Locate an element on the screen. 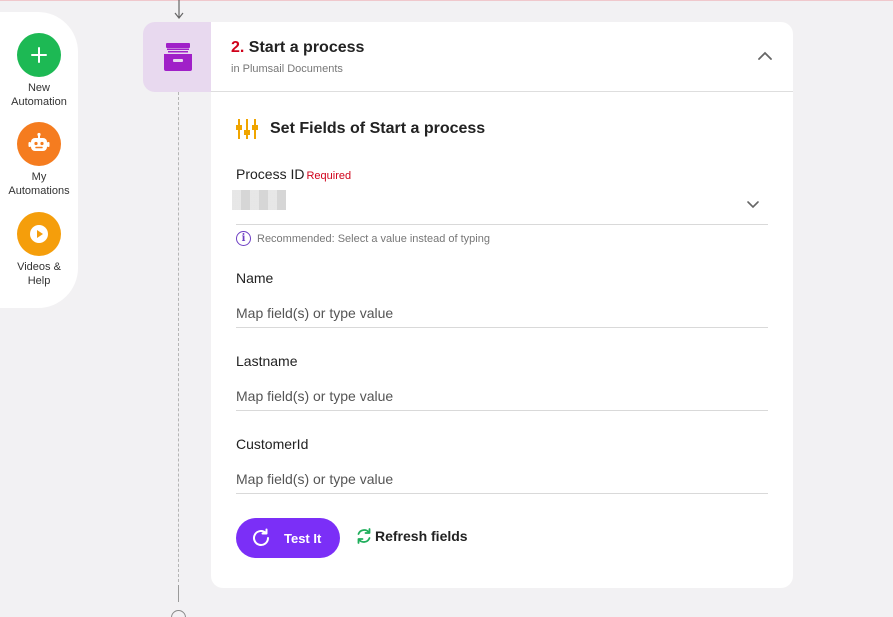  app-tile is located at coordinates (178, 57).